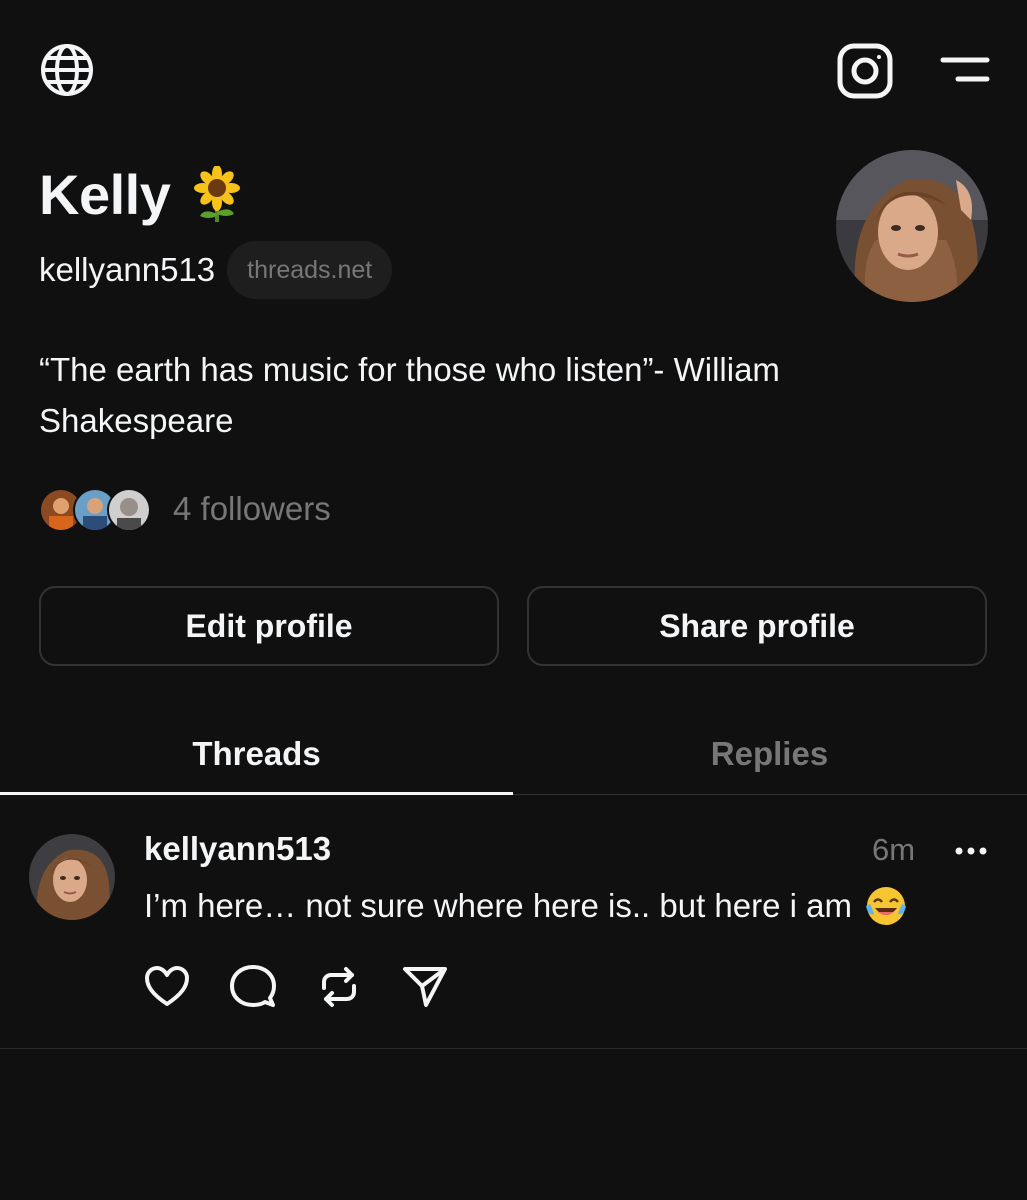 The width and height of the screenshot is (1027, 1200). What do you see at coordinates (965, 70) in the screenshot?
I see `menu-icon` at bounding box center [965, 70].